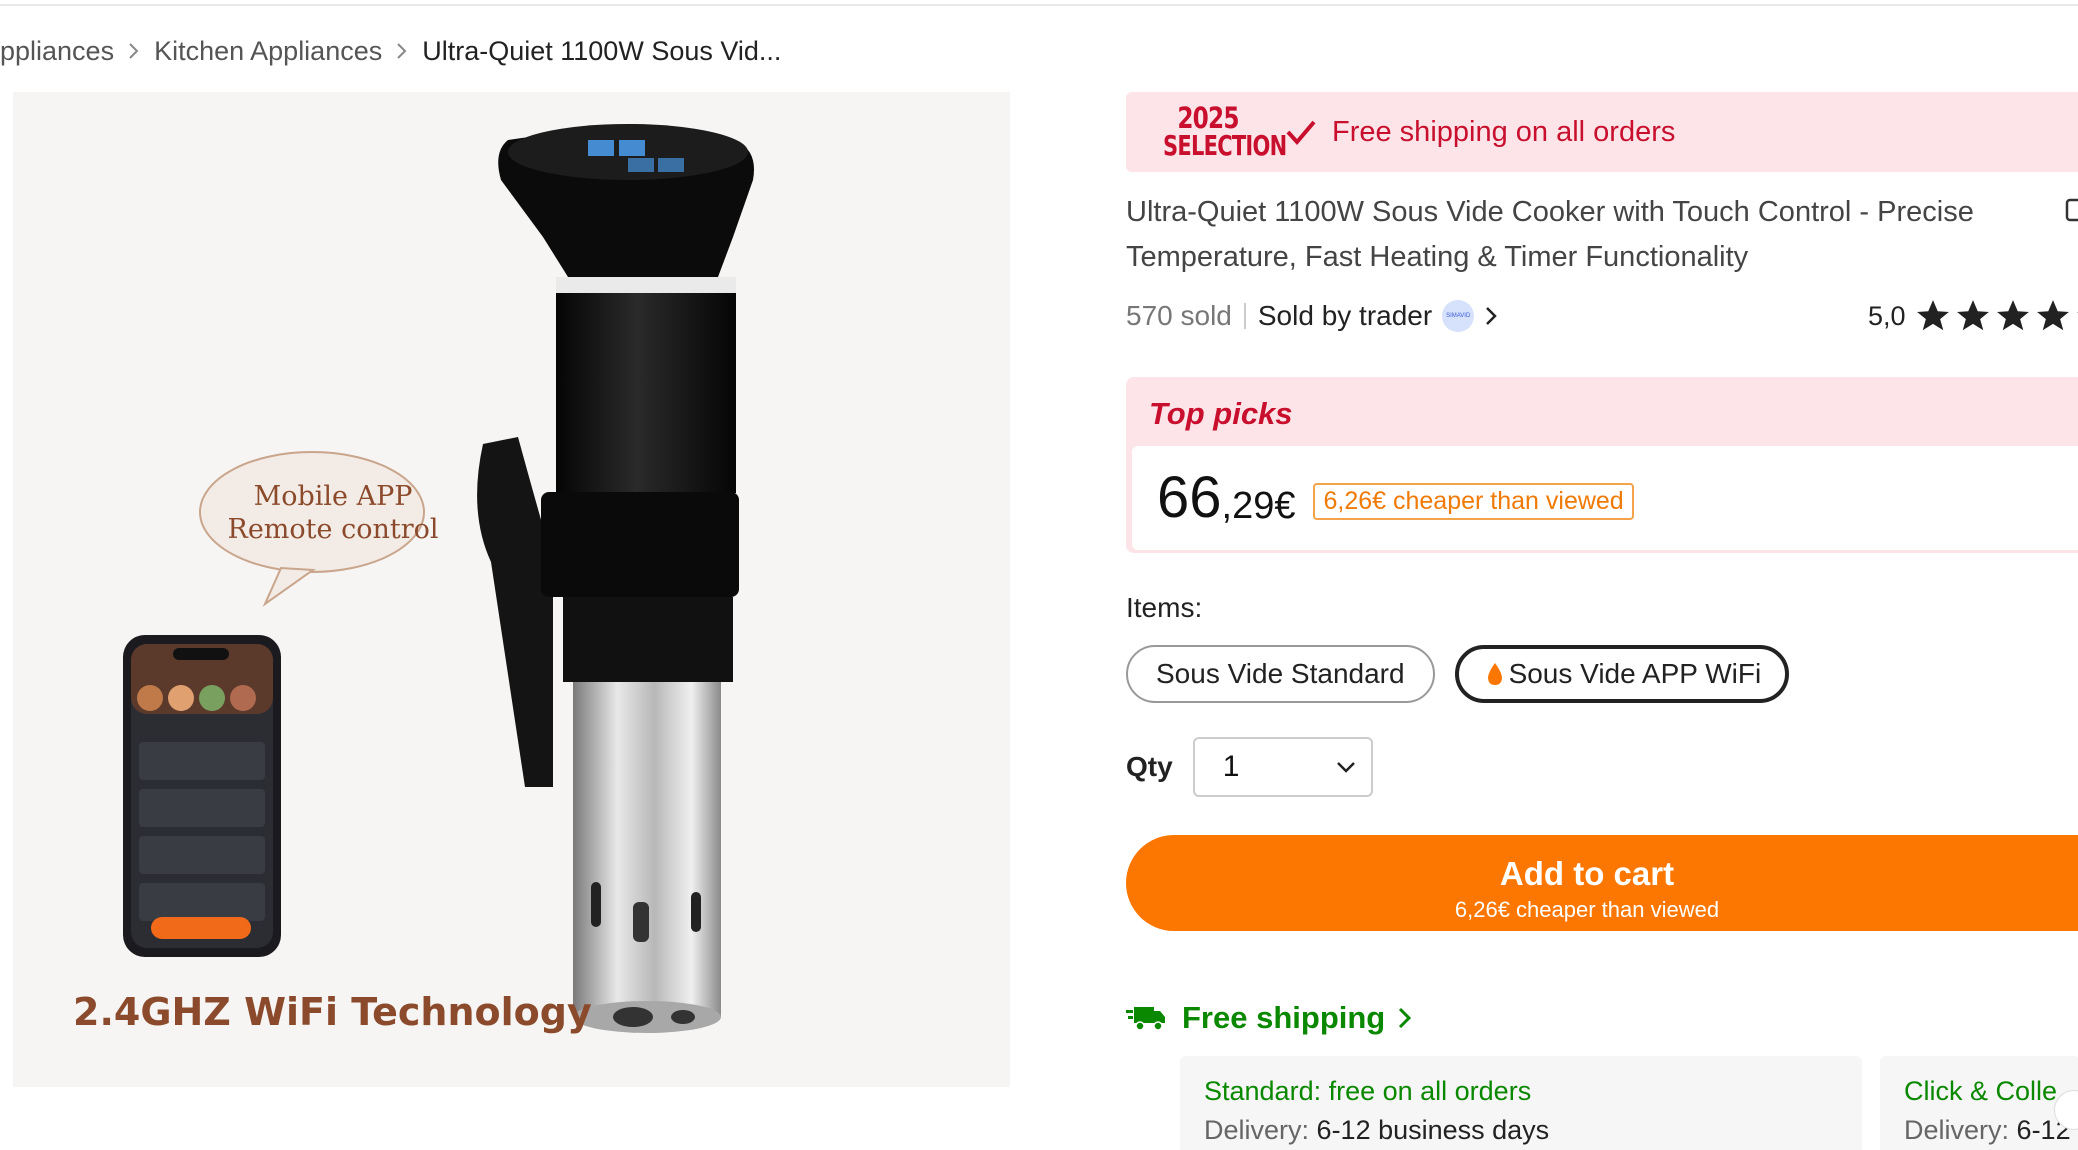 The height and width of the screenshot is (1150, 2078). What do you see at coordinates (1635, 673) in the screenshot?
I see `variant-label: Sous Vide APP WiFi` at bounding box center [1635, 673].